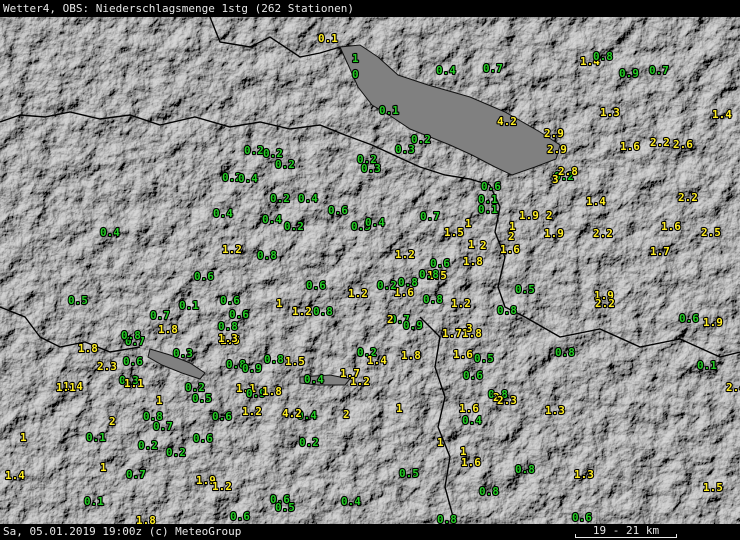 The width and height of the screenshot is (740, 540). What do you see at coordinates (134, 383) in the screenshot?
I see `station-value: 1.1` at bounding box center [134, 383].